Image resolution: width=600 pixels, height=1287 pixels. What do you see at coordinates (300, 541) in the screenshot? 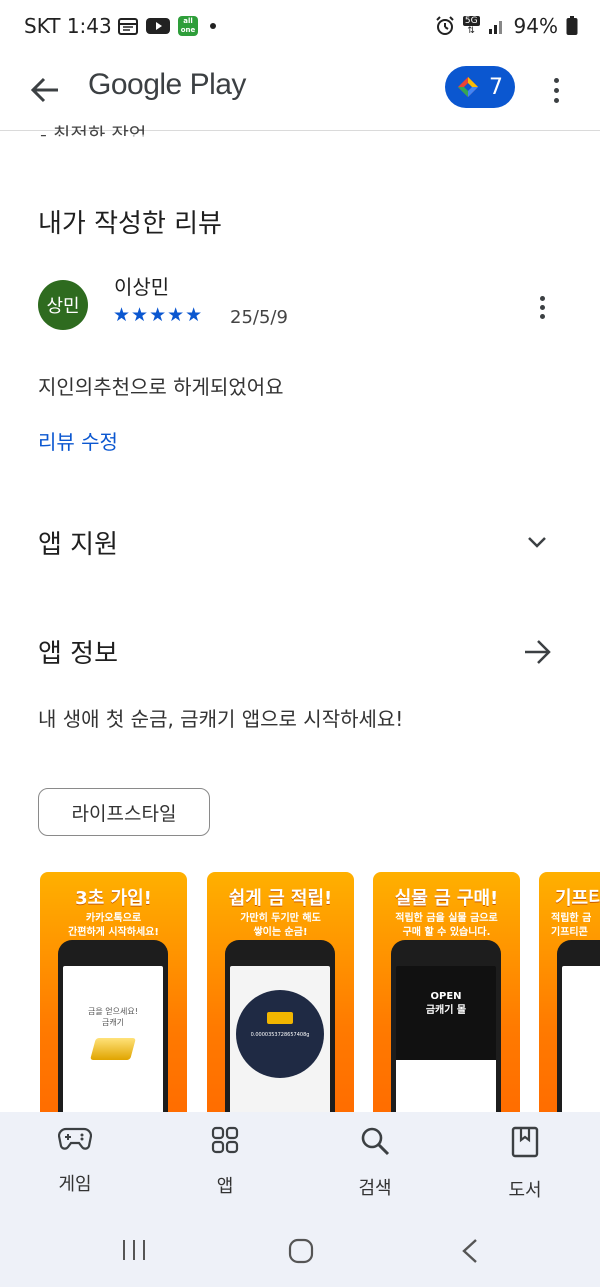
I see `app-support-row: 앱 지원` at bounding box center [300, 541].